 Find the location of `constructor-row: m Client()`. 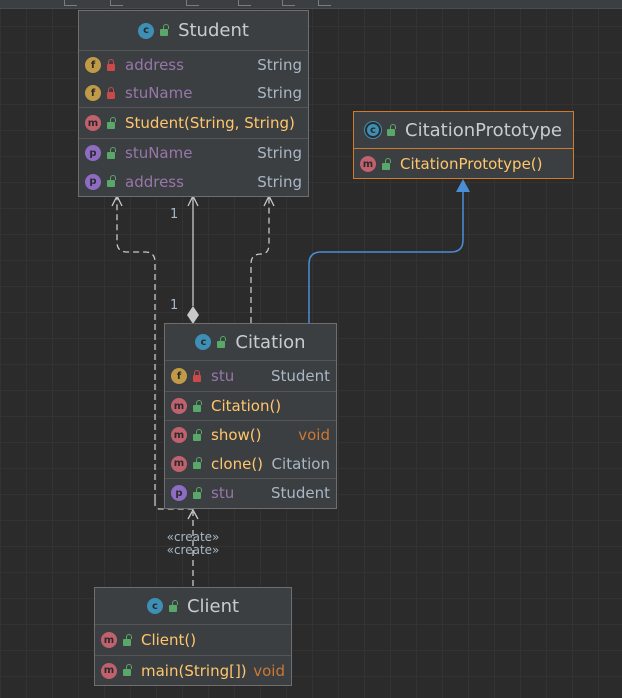

constructor-row: m Client() is located at coordinates (193, 640).